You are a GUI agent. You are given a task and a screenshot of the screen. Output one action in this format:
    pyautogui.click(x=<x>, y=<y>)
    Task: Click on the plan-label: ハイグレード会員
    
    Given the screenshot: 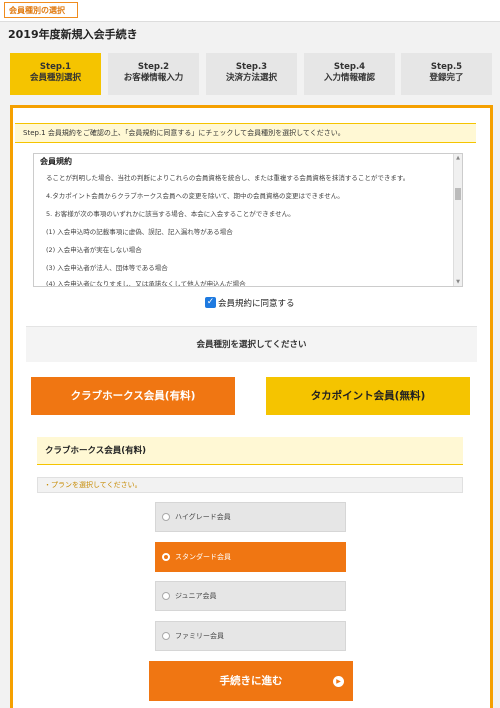 What is the action you would take?
    pyautogui.click(x=203, y=517)
    